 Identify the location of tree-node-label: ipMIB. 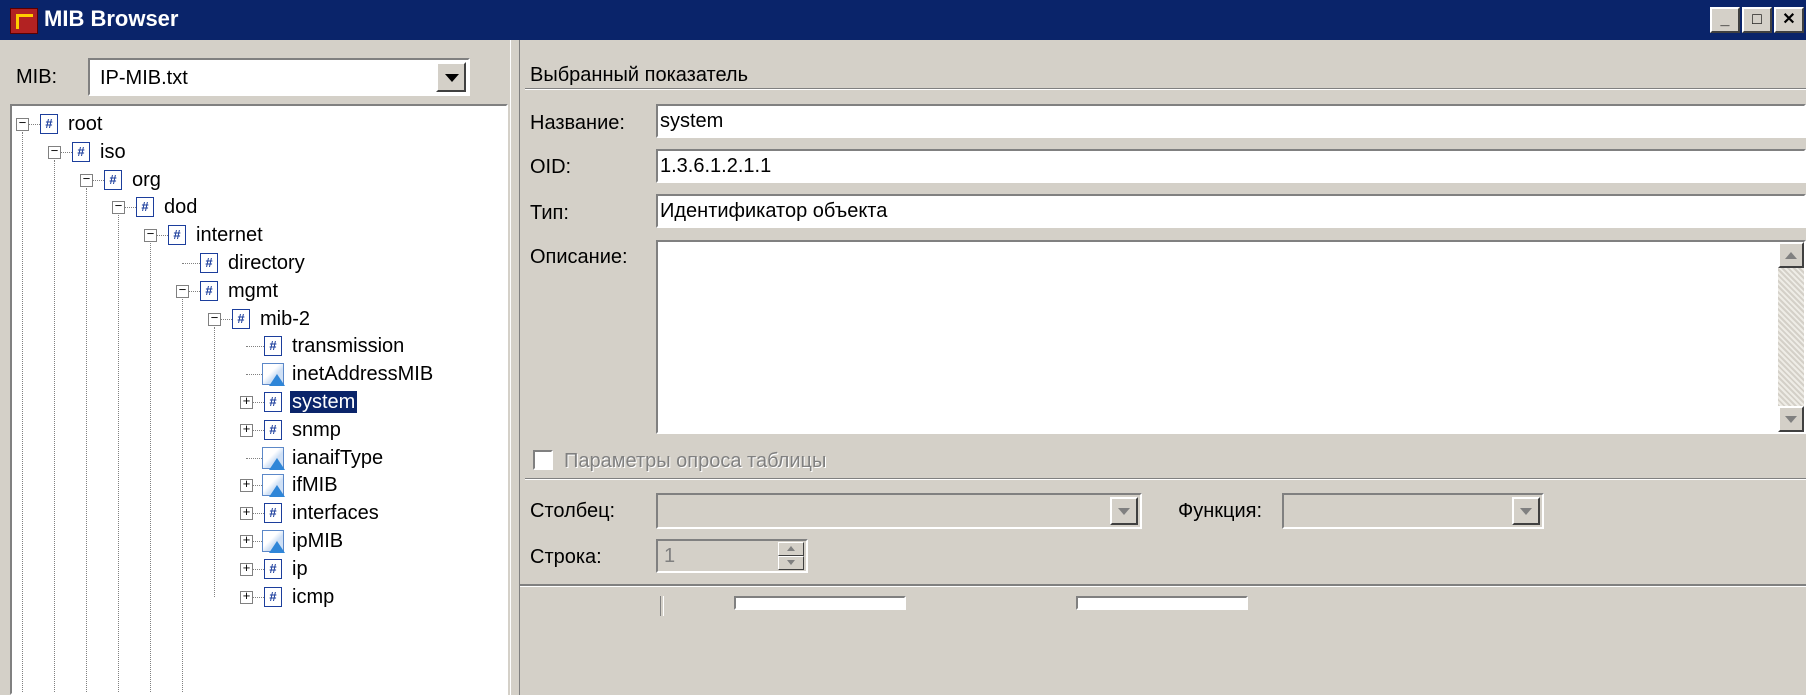
(317, 541).